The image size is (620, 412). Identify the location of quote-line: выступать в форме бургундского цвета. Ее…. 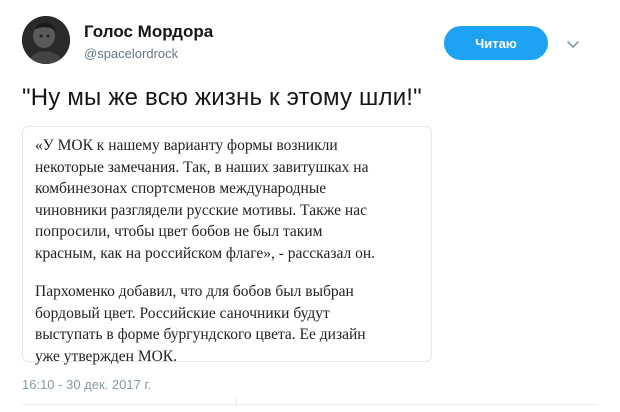
(200, 334).